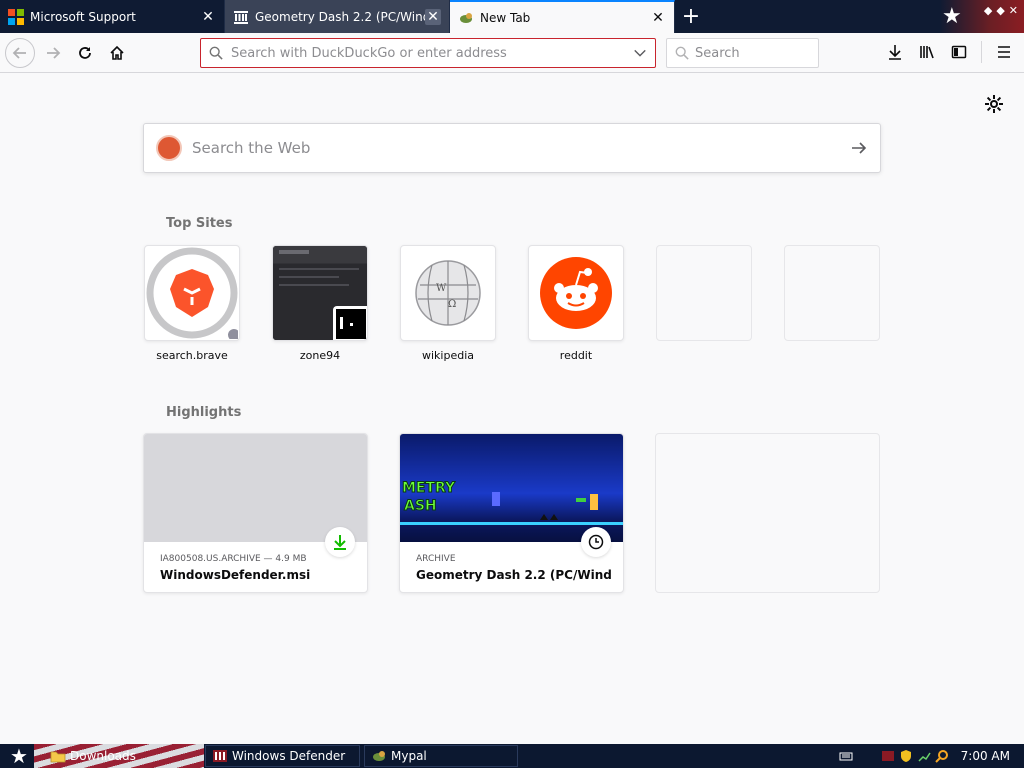 The height and width of the screenshot is (768, 1024). Describe the element at coordinates (429, 488) in the screenshot. I see `svg-text: METRY` at that location.